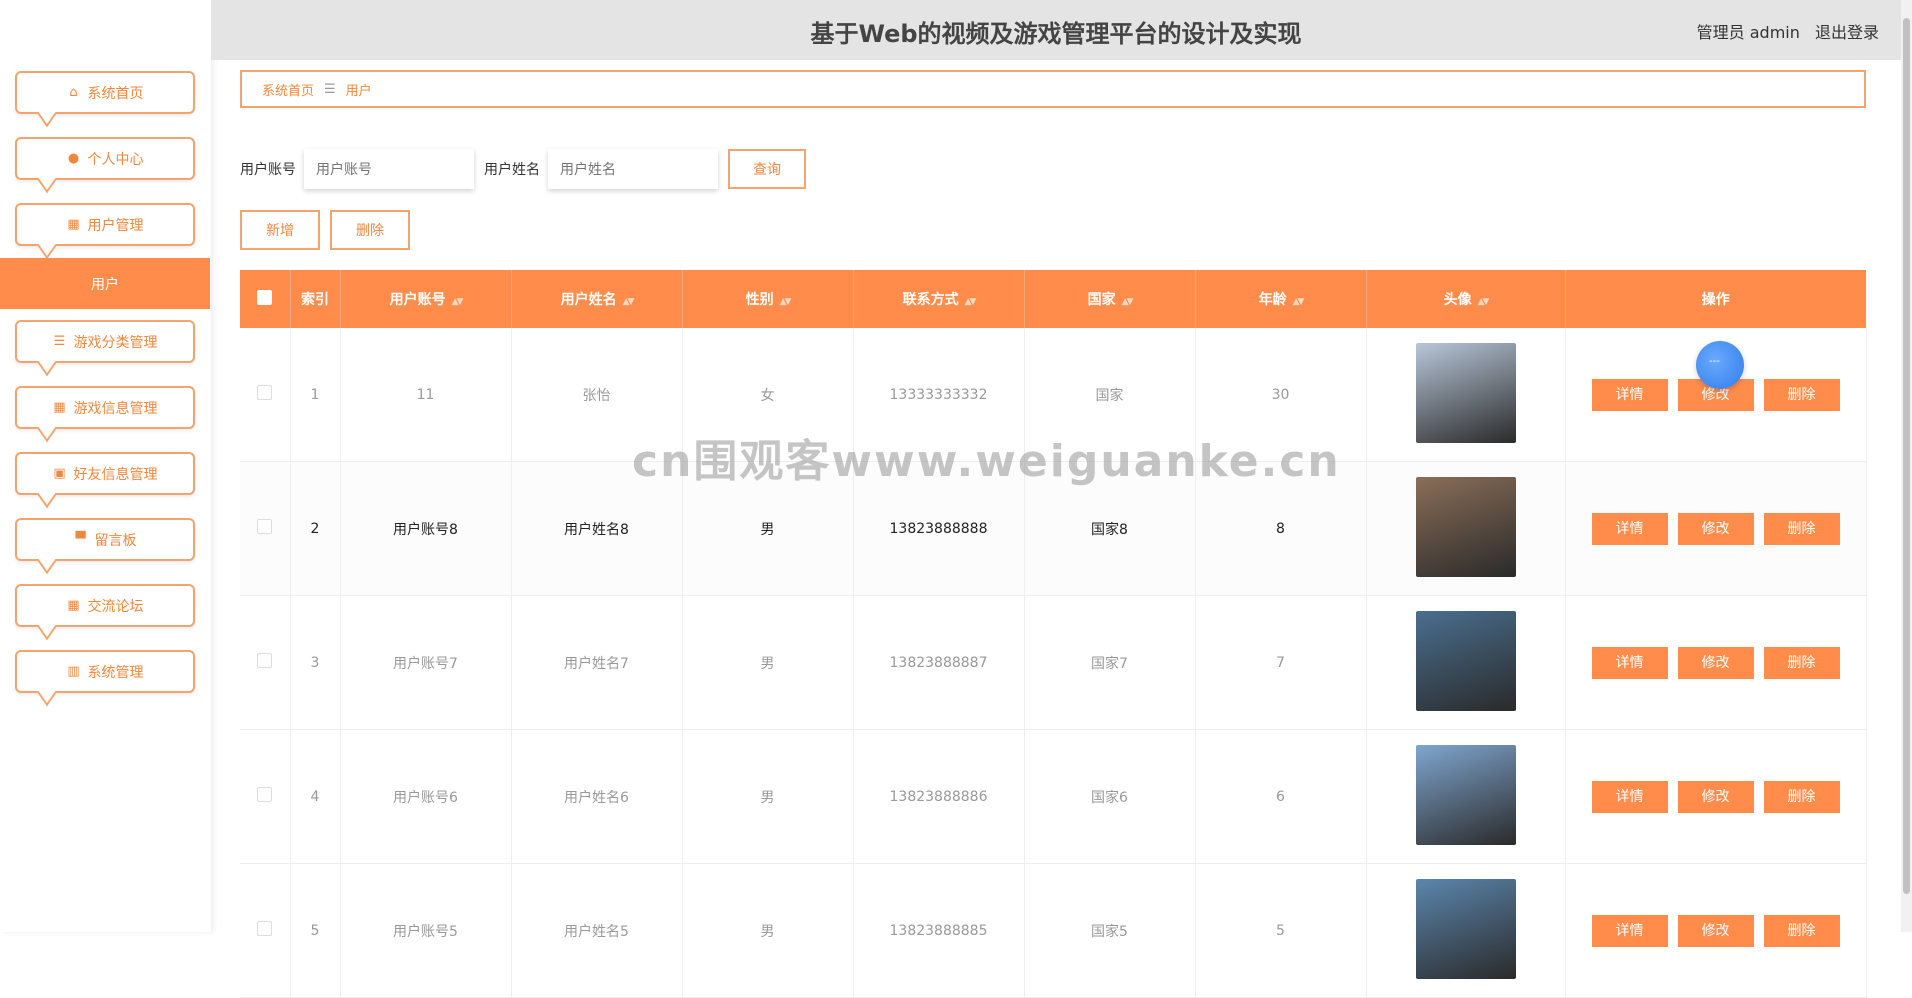  Describe the element at coordinates (105, 407) in the screenshot. I see `sidebar-item: ▦ 游戏信息管理` at that location.